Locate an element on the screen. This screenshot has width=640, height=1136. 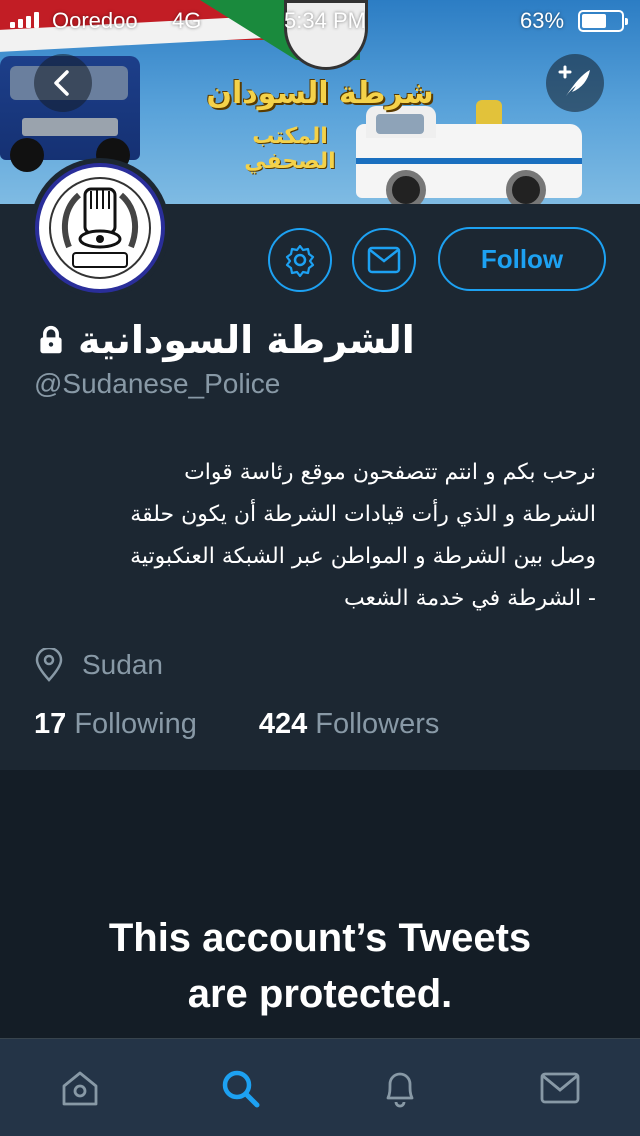
carrier-name: Ooredoo is located at coordinates (95, 20).